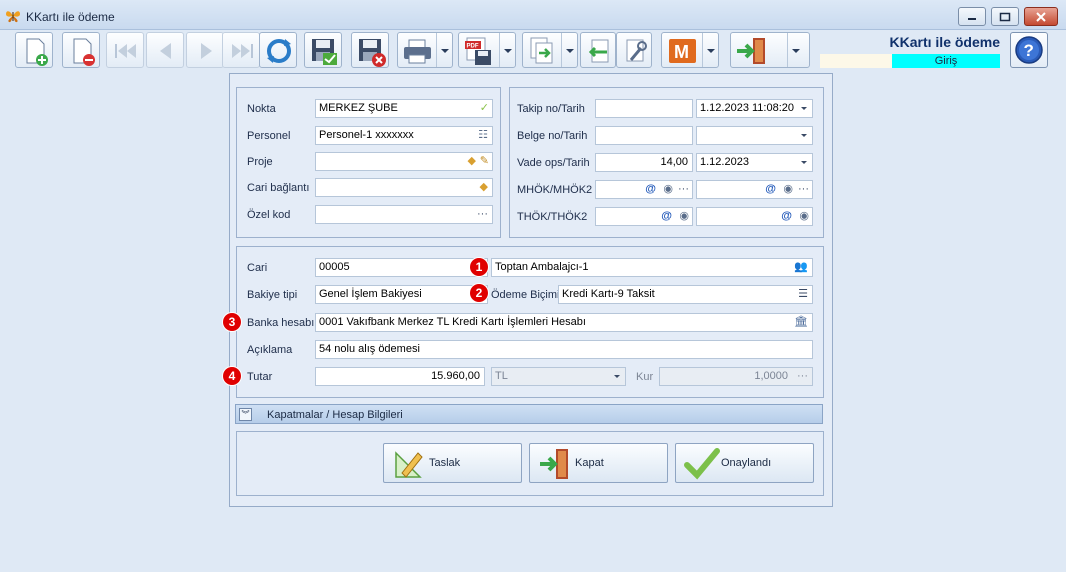  Describe the element at coordinates (1041, 16) in the screenshot. I see `close-window-button` at that location.